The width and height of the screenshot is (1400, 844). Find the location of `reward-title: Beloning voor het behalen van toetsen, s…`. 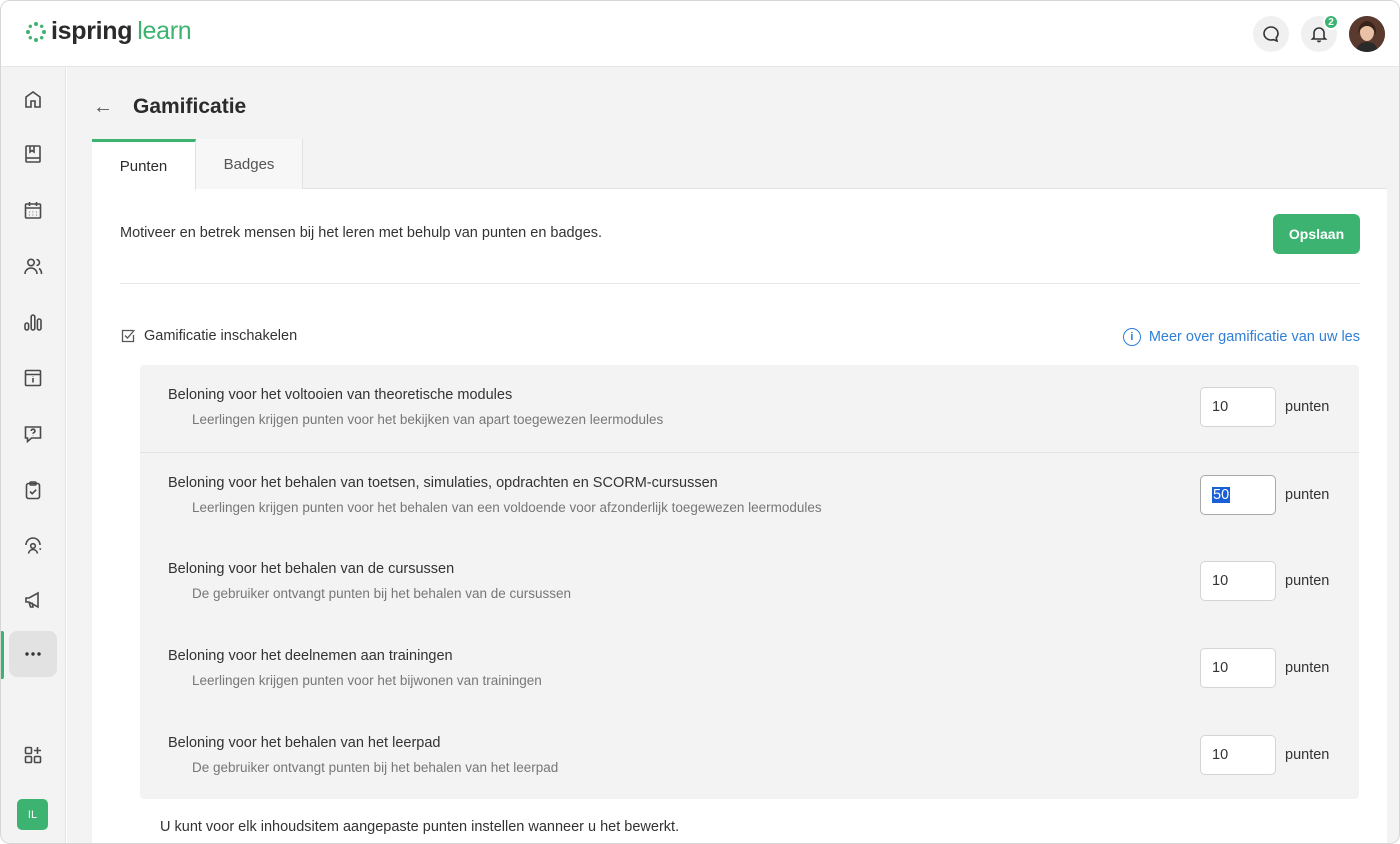

reward-title: Beloning voor het behalen van toetsen, s… is located at coordinates (443, 483).